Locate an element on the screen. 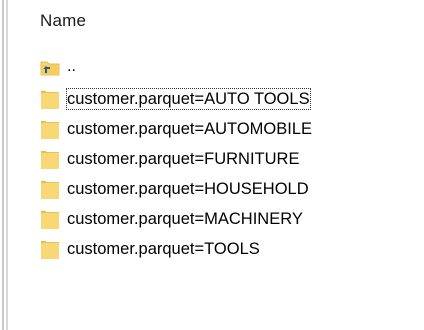 The height and width of the screenshot is (330, 424). folder-name: customer.parquet=MACHINERY is located at coordinates (185, 219).